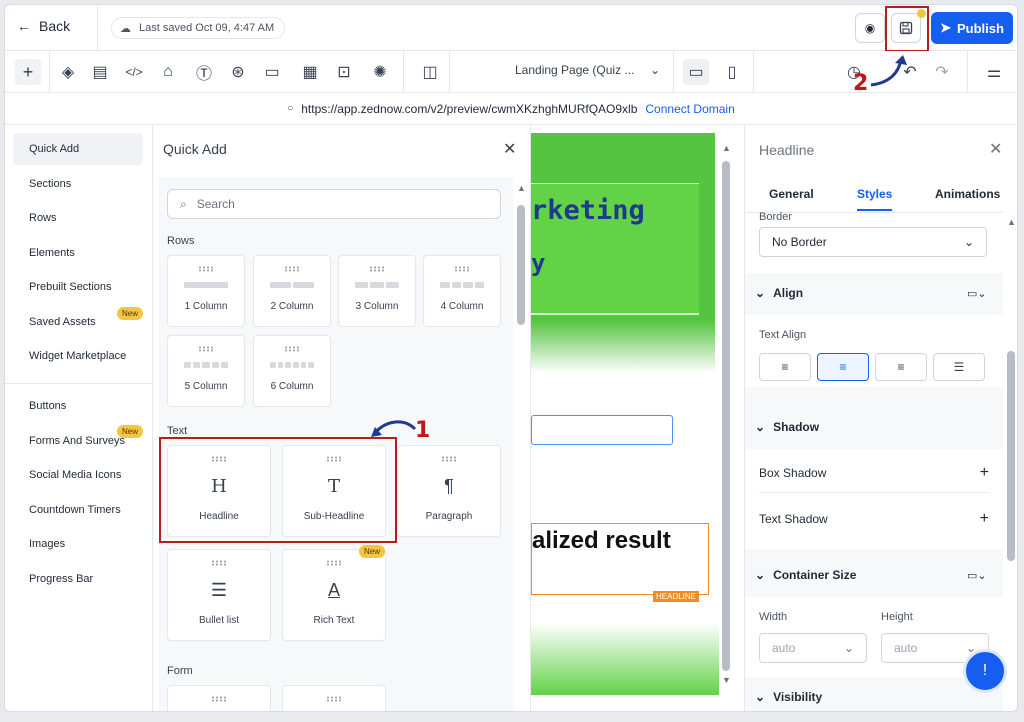 This screenshot has height=722, width=1024. I want to click on box-shadow-row: Box Shadow +, so click(874, 473).